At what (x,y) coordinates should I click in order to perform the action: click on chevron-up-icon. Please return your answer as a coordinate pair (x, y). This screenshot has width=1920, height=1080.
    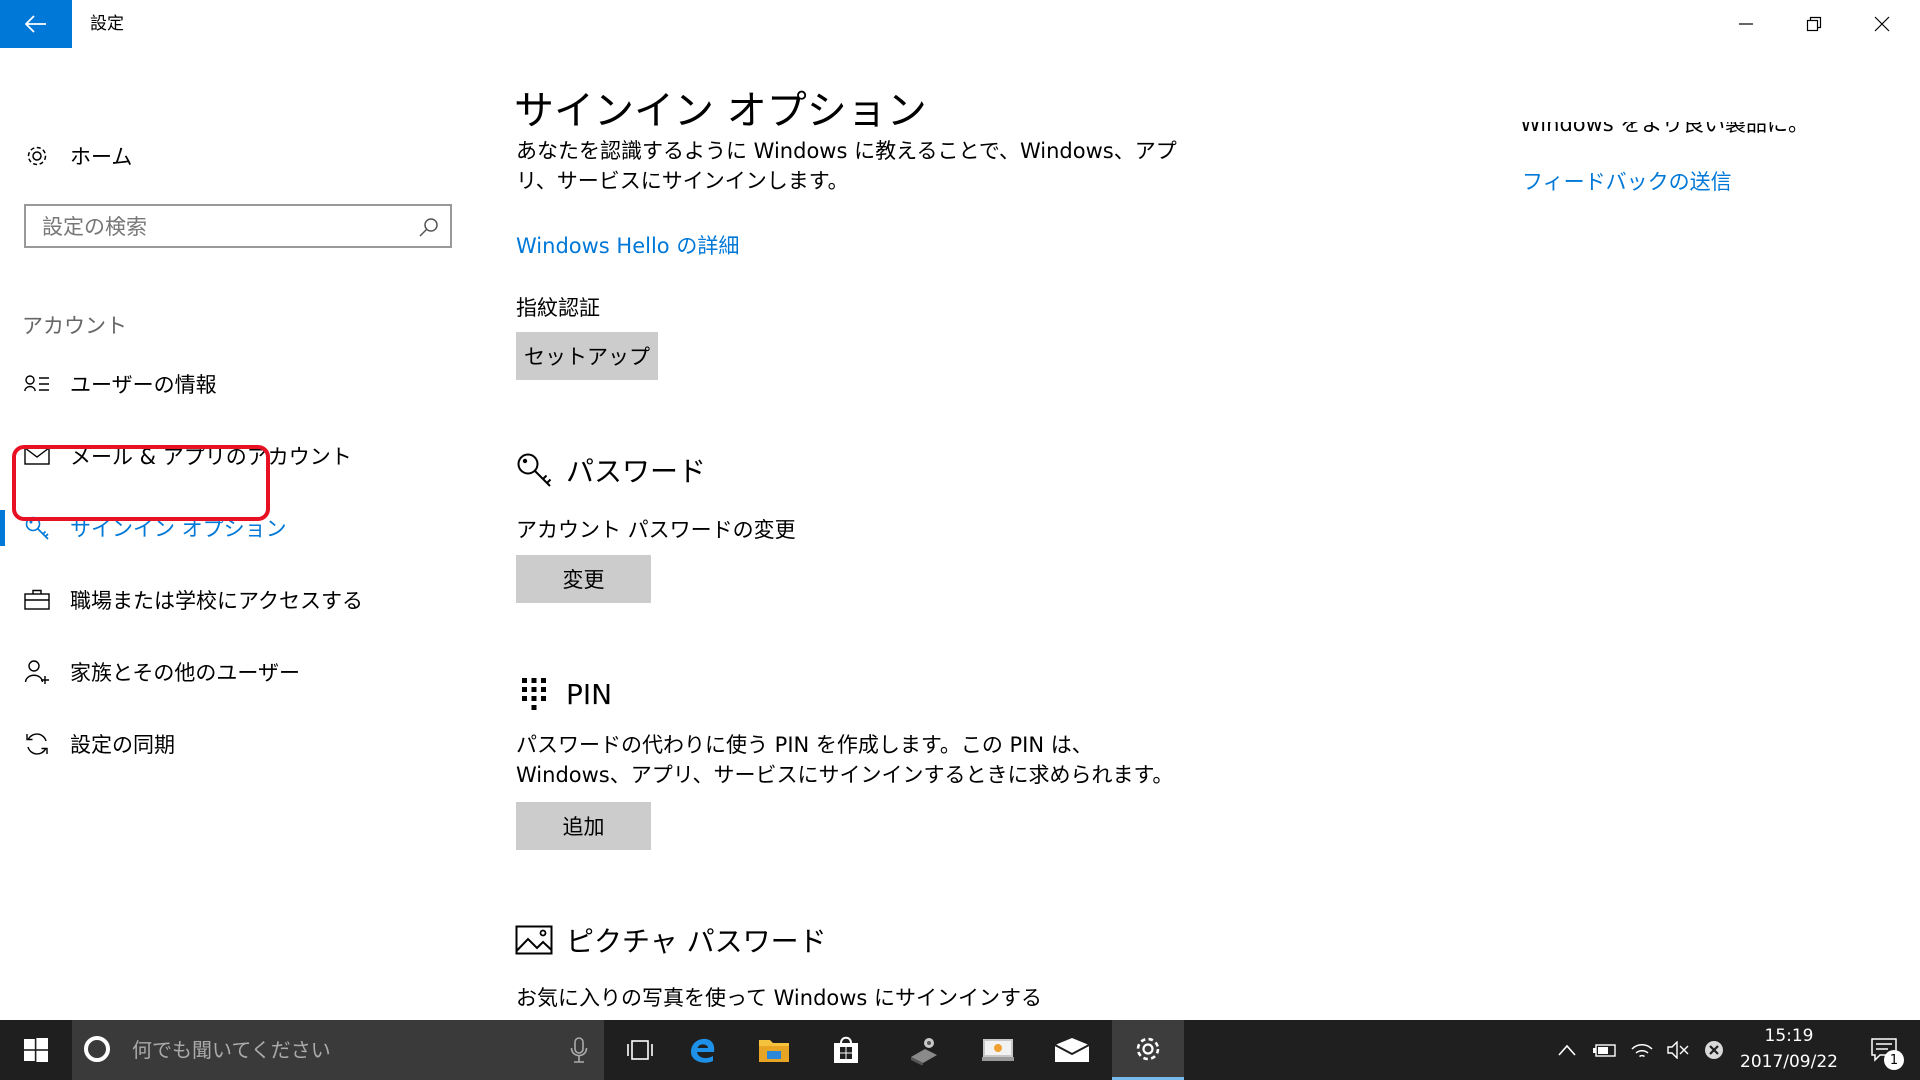
    Looking at the image, I should click on (1567, 1050).